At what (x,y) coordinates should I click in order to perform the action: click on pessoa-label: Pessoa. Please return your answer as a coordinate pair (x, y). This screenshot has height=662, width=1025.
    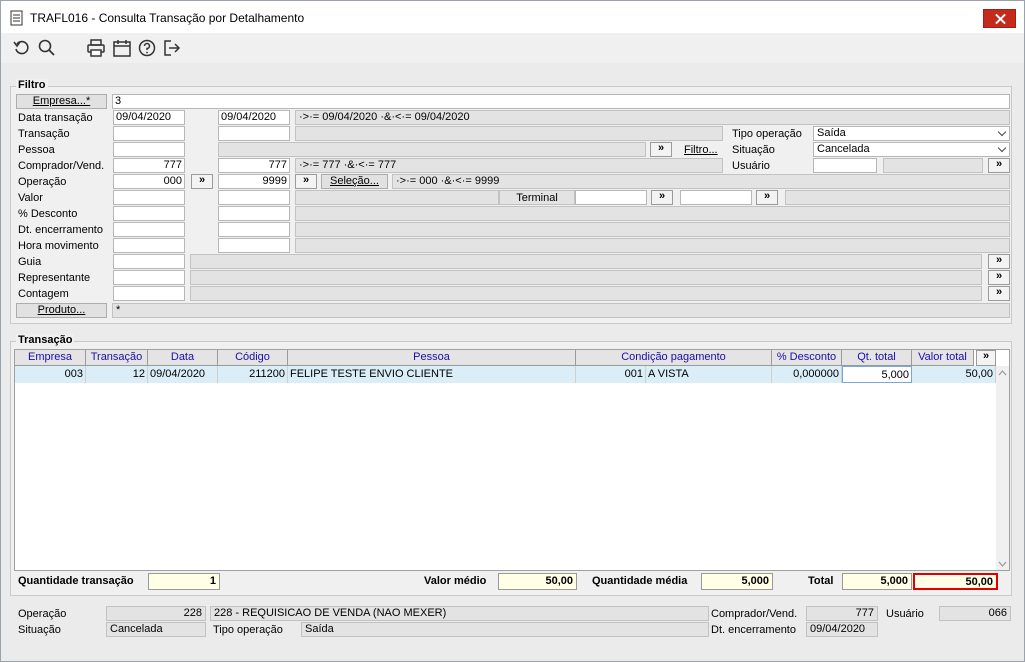
    Looking at the image, I should click on (36, 150).